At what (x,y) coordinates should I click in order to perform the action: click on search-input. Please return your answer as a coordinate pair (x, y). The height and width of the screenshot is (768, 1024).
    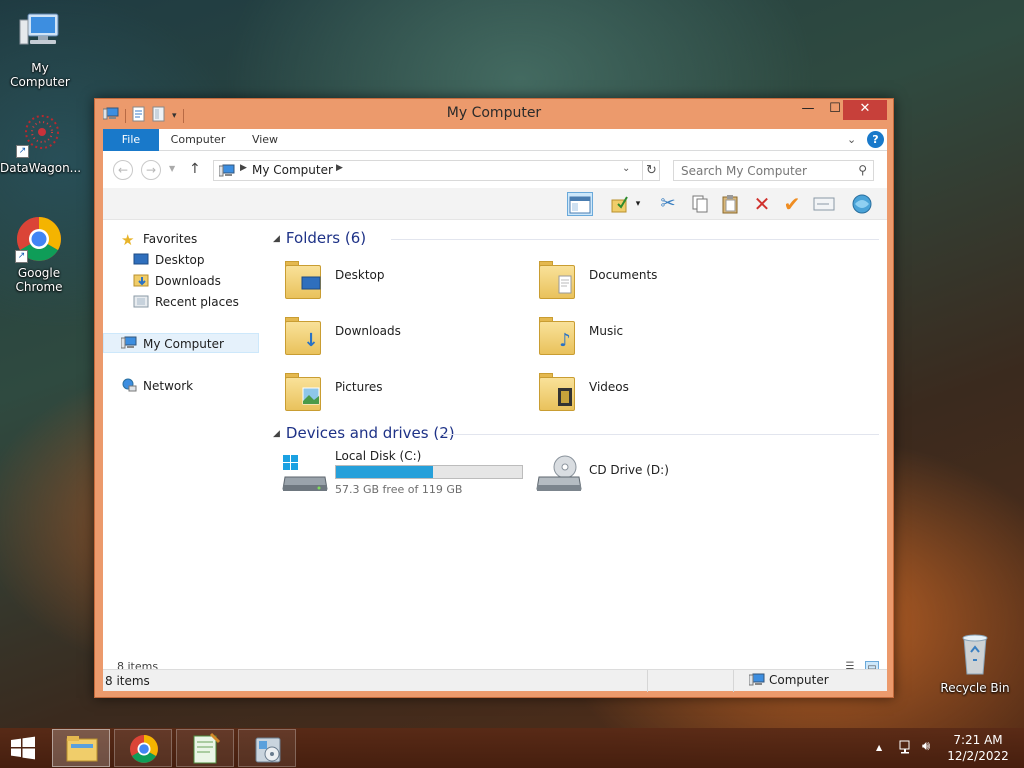
    Looking at the image, I should click on (759, 170).